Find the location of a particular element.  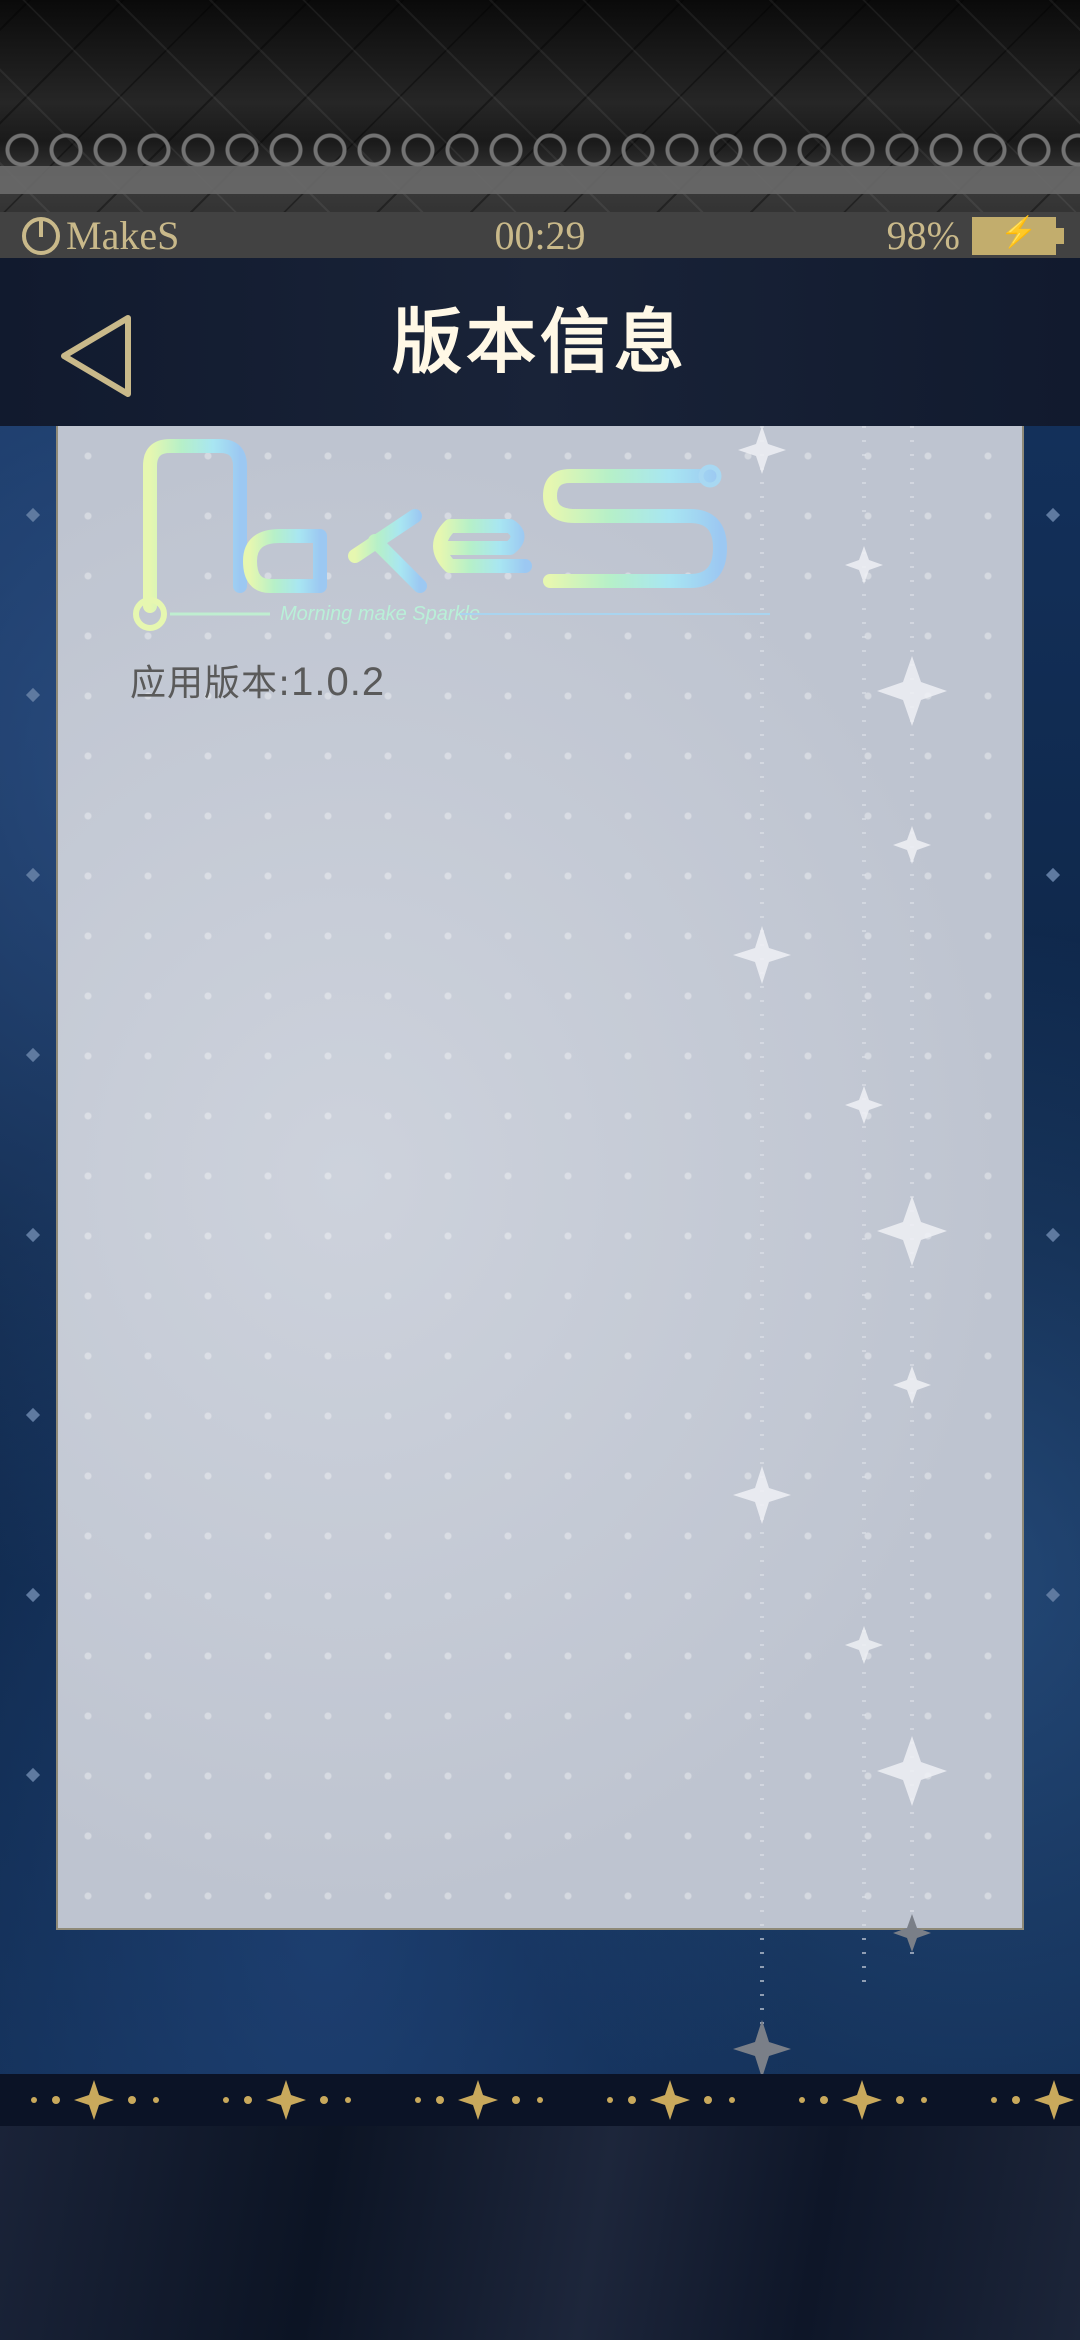

page-title: 版本信息 is located at coordinates (540, 342).